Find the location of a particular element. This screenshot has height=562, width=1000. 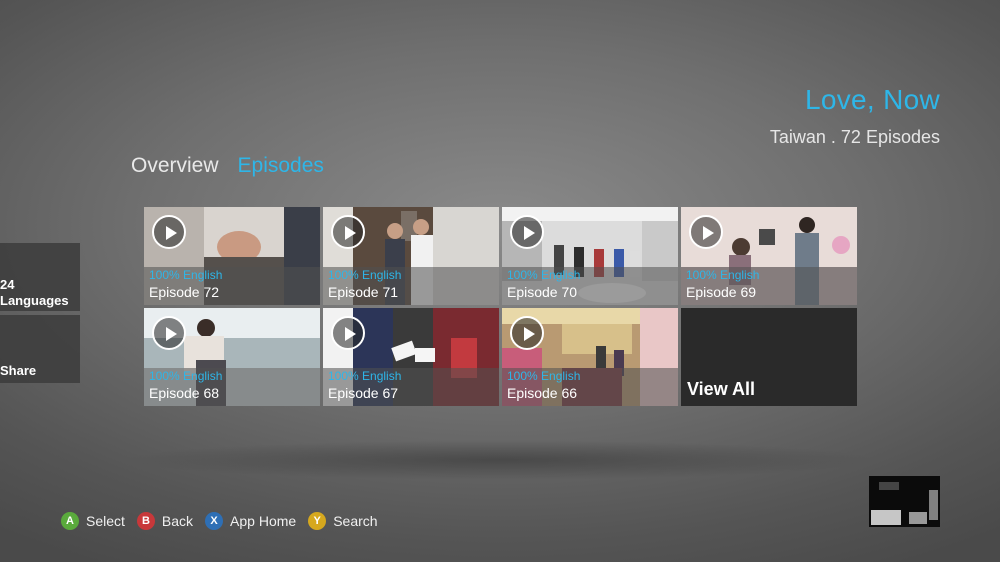

control-search: Y Search is located at coordinates (343, 521).